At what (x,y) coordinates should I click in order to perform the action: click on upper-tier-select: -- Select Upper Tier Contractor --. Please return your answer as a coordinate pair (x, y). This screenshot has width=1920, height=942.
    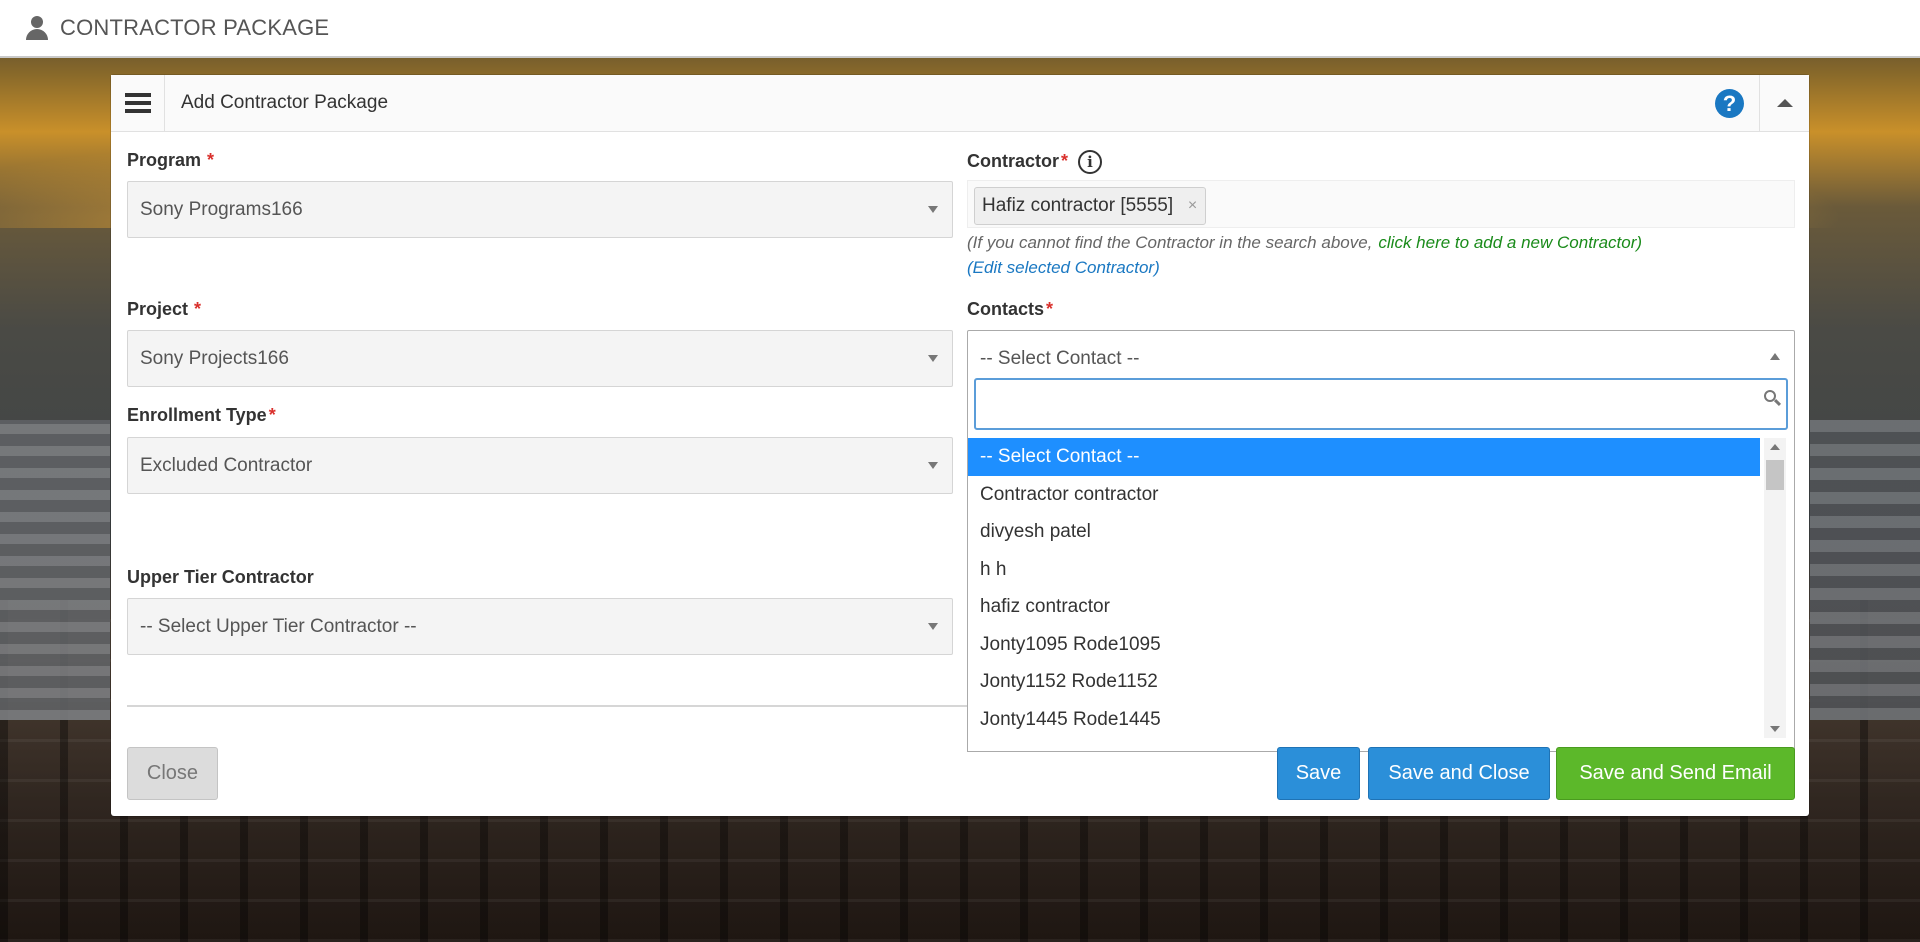
    Looking at the image, I should click on (540, 626).